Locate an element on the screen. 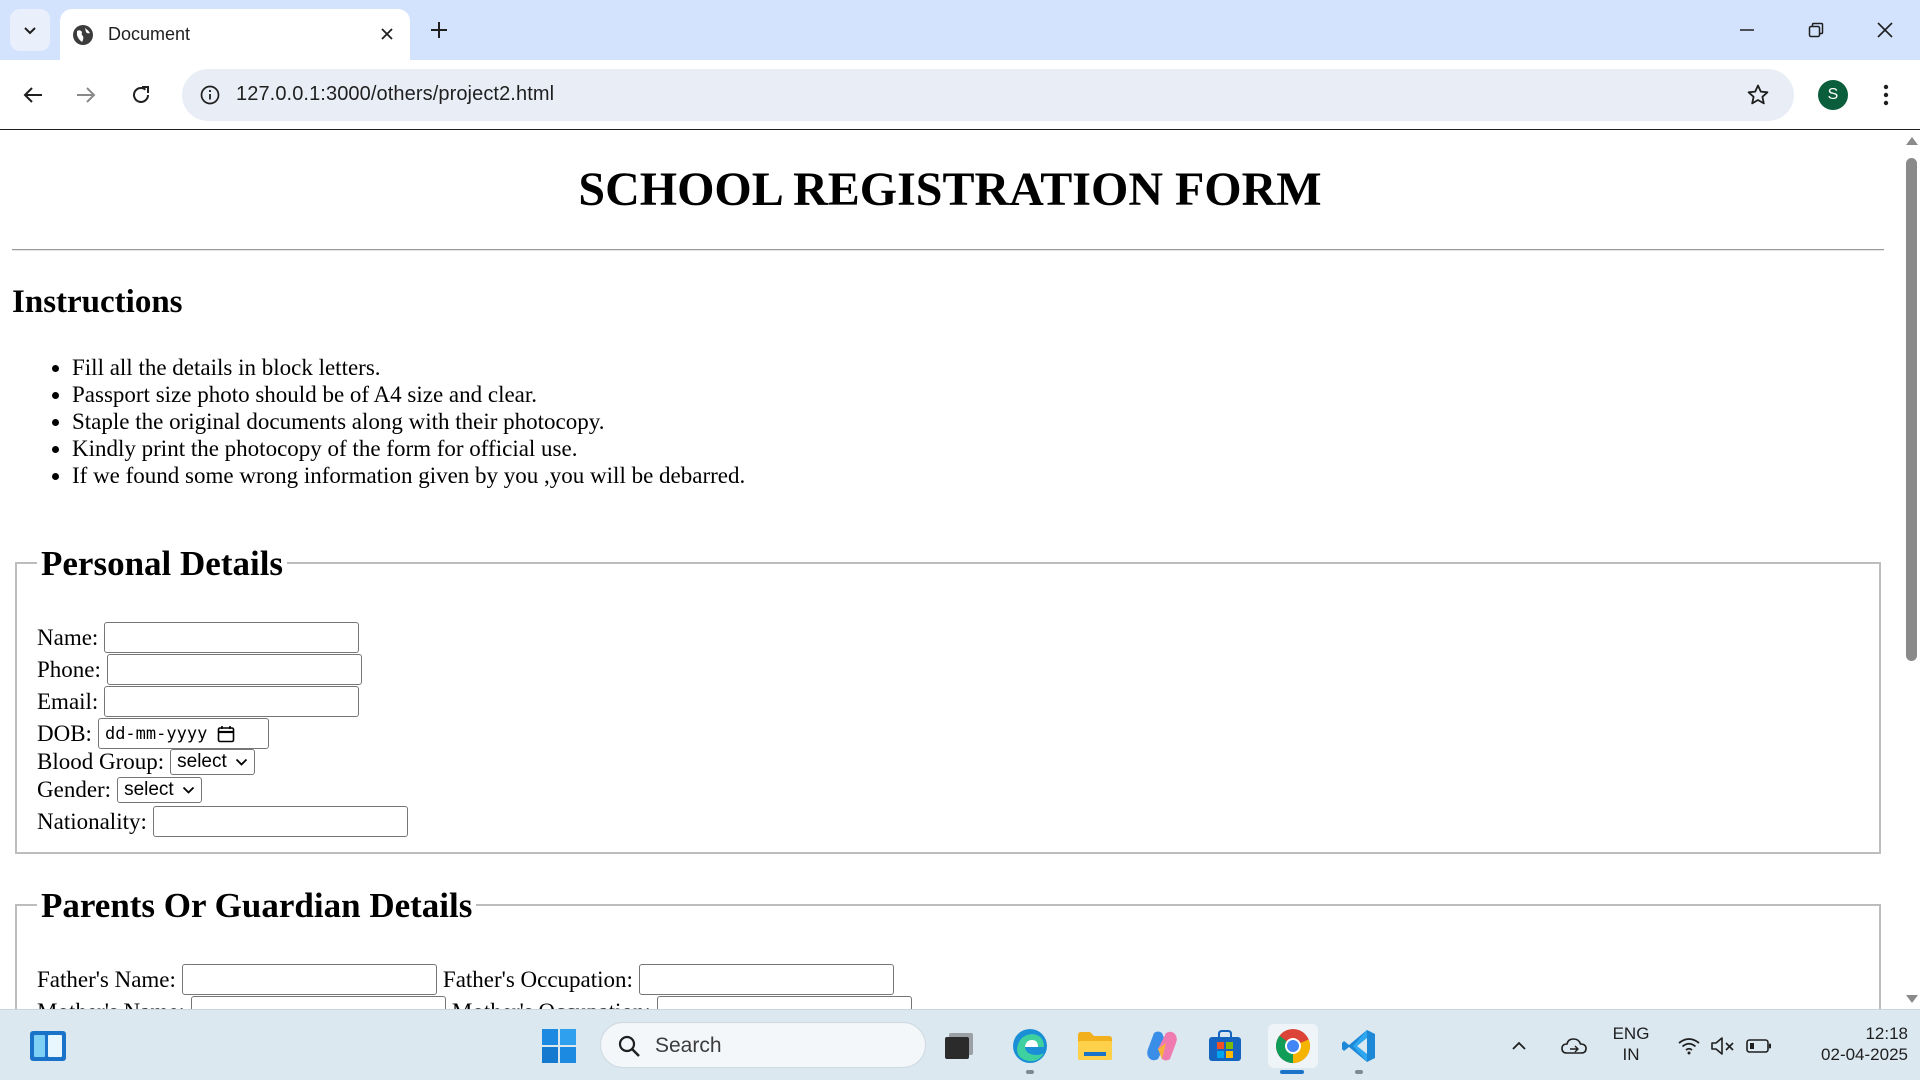 This screenshot has height=1080, width=1920. file-explorer-app is located at coordinates (1095, 1046).